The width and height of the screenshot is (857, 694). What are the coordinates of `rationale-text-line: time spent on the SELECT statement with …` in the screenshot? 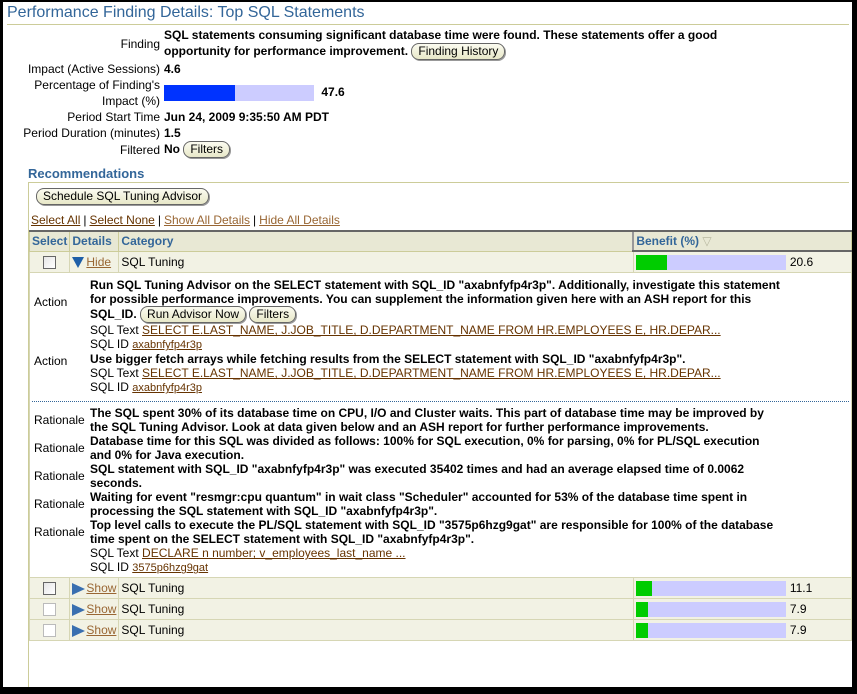 It's located at (282, 539).